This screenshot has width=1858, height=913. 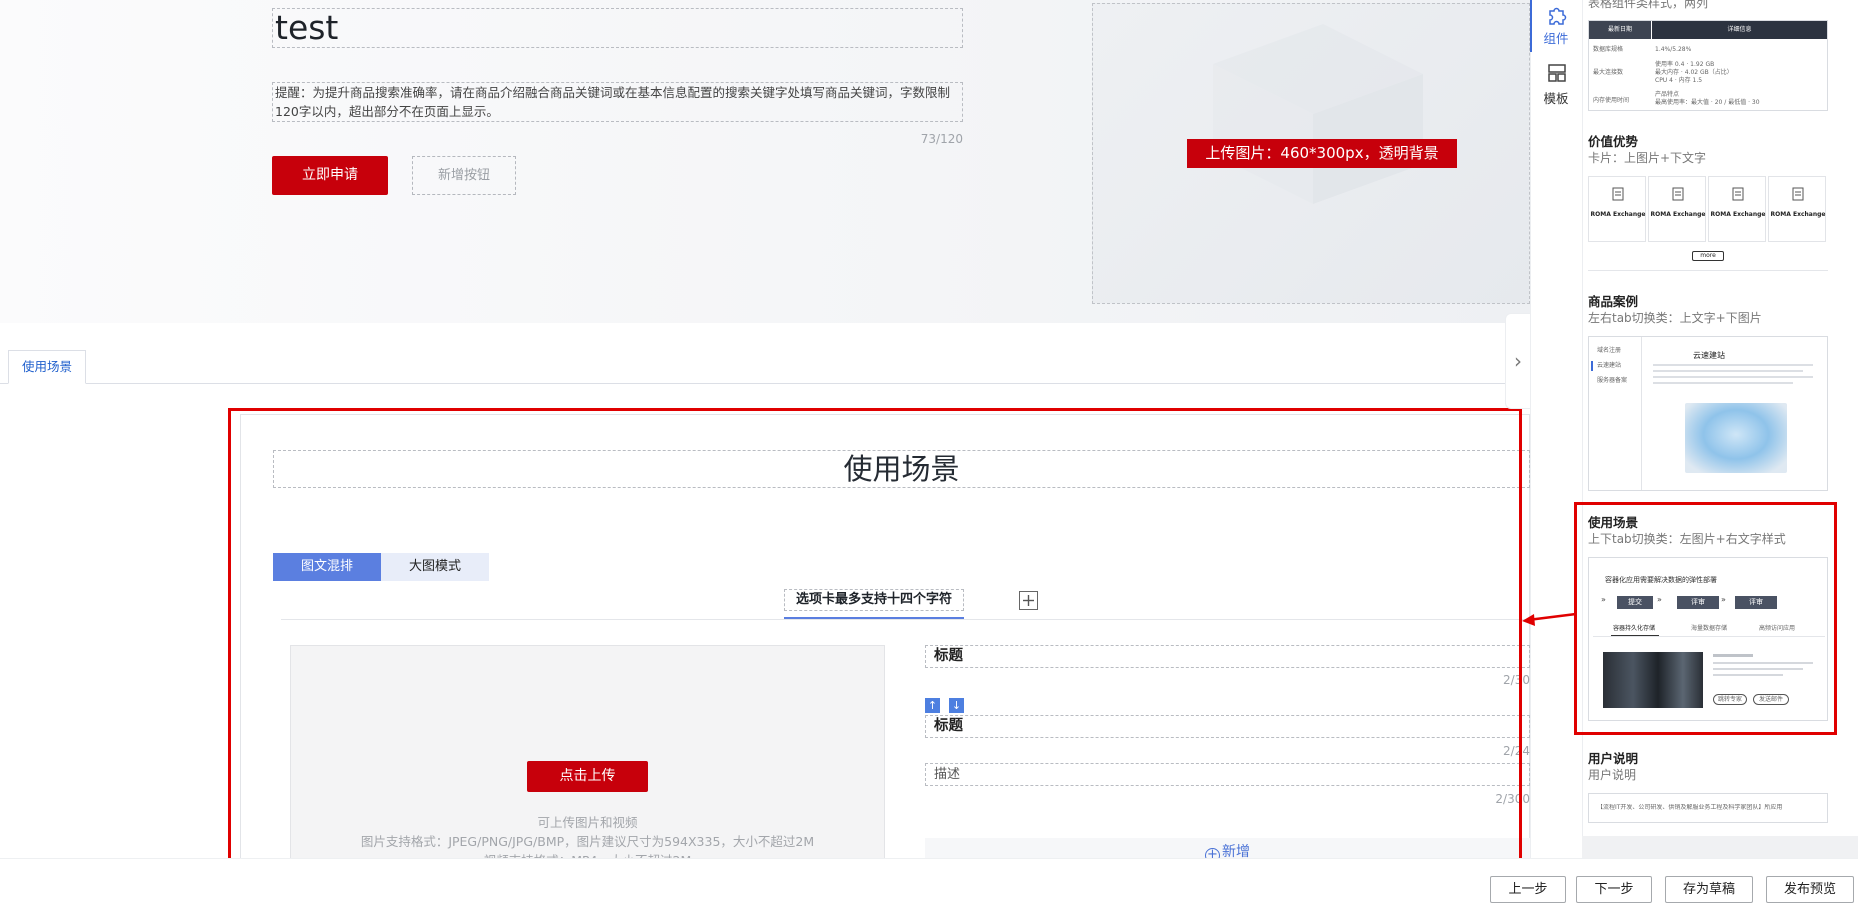 What do you see at coordinates (1557, 73) in the screenshot?
I see `template-icon` at bounding box center [1557, 73].